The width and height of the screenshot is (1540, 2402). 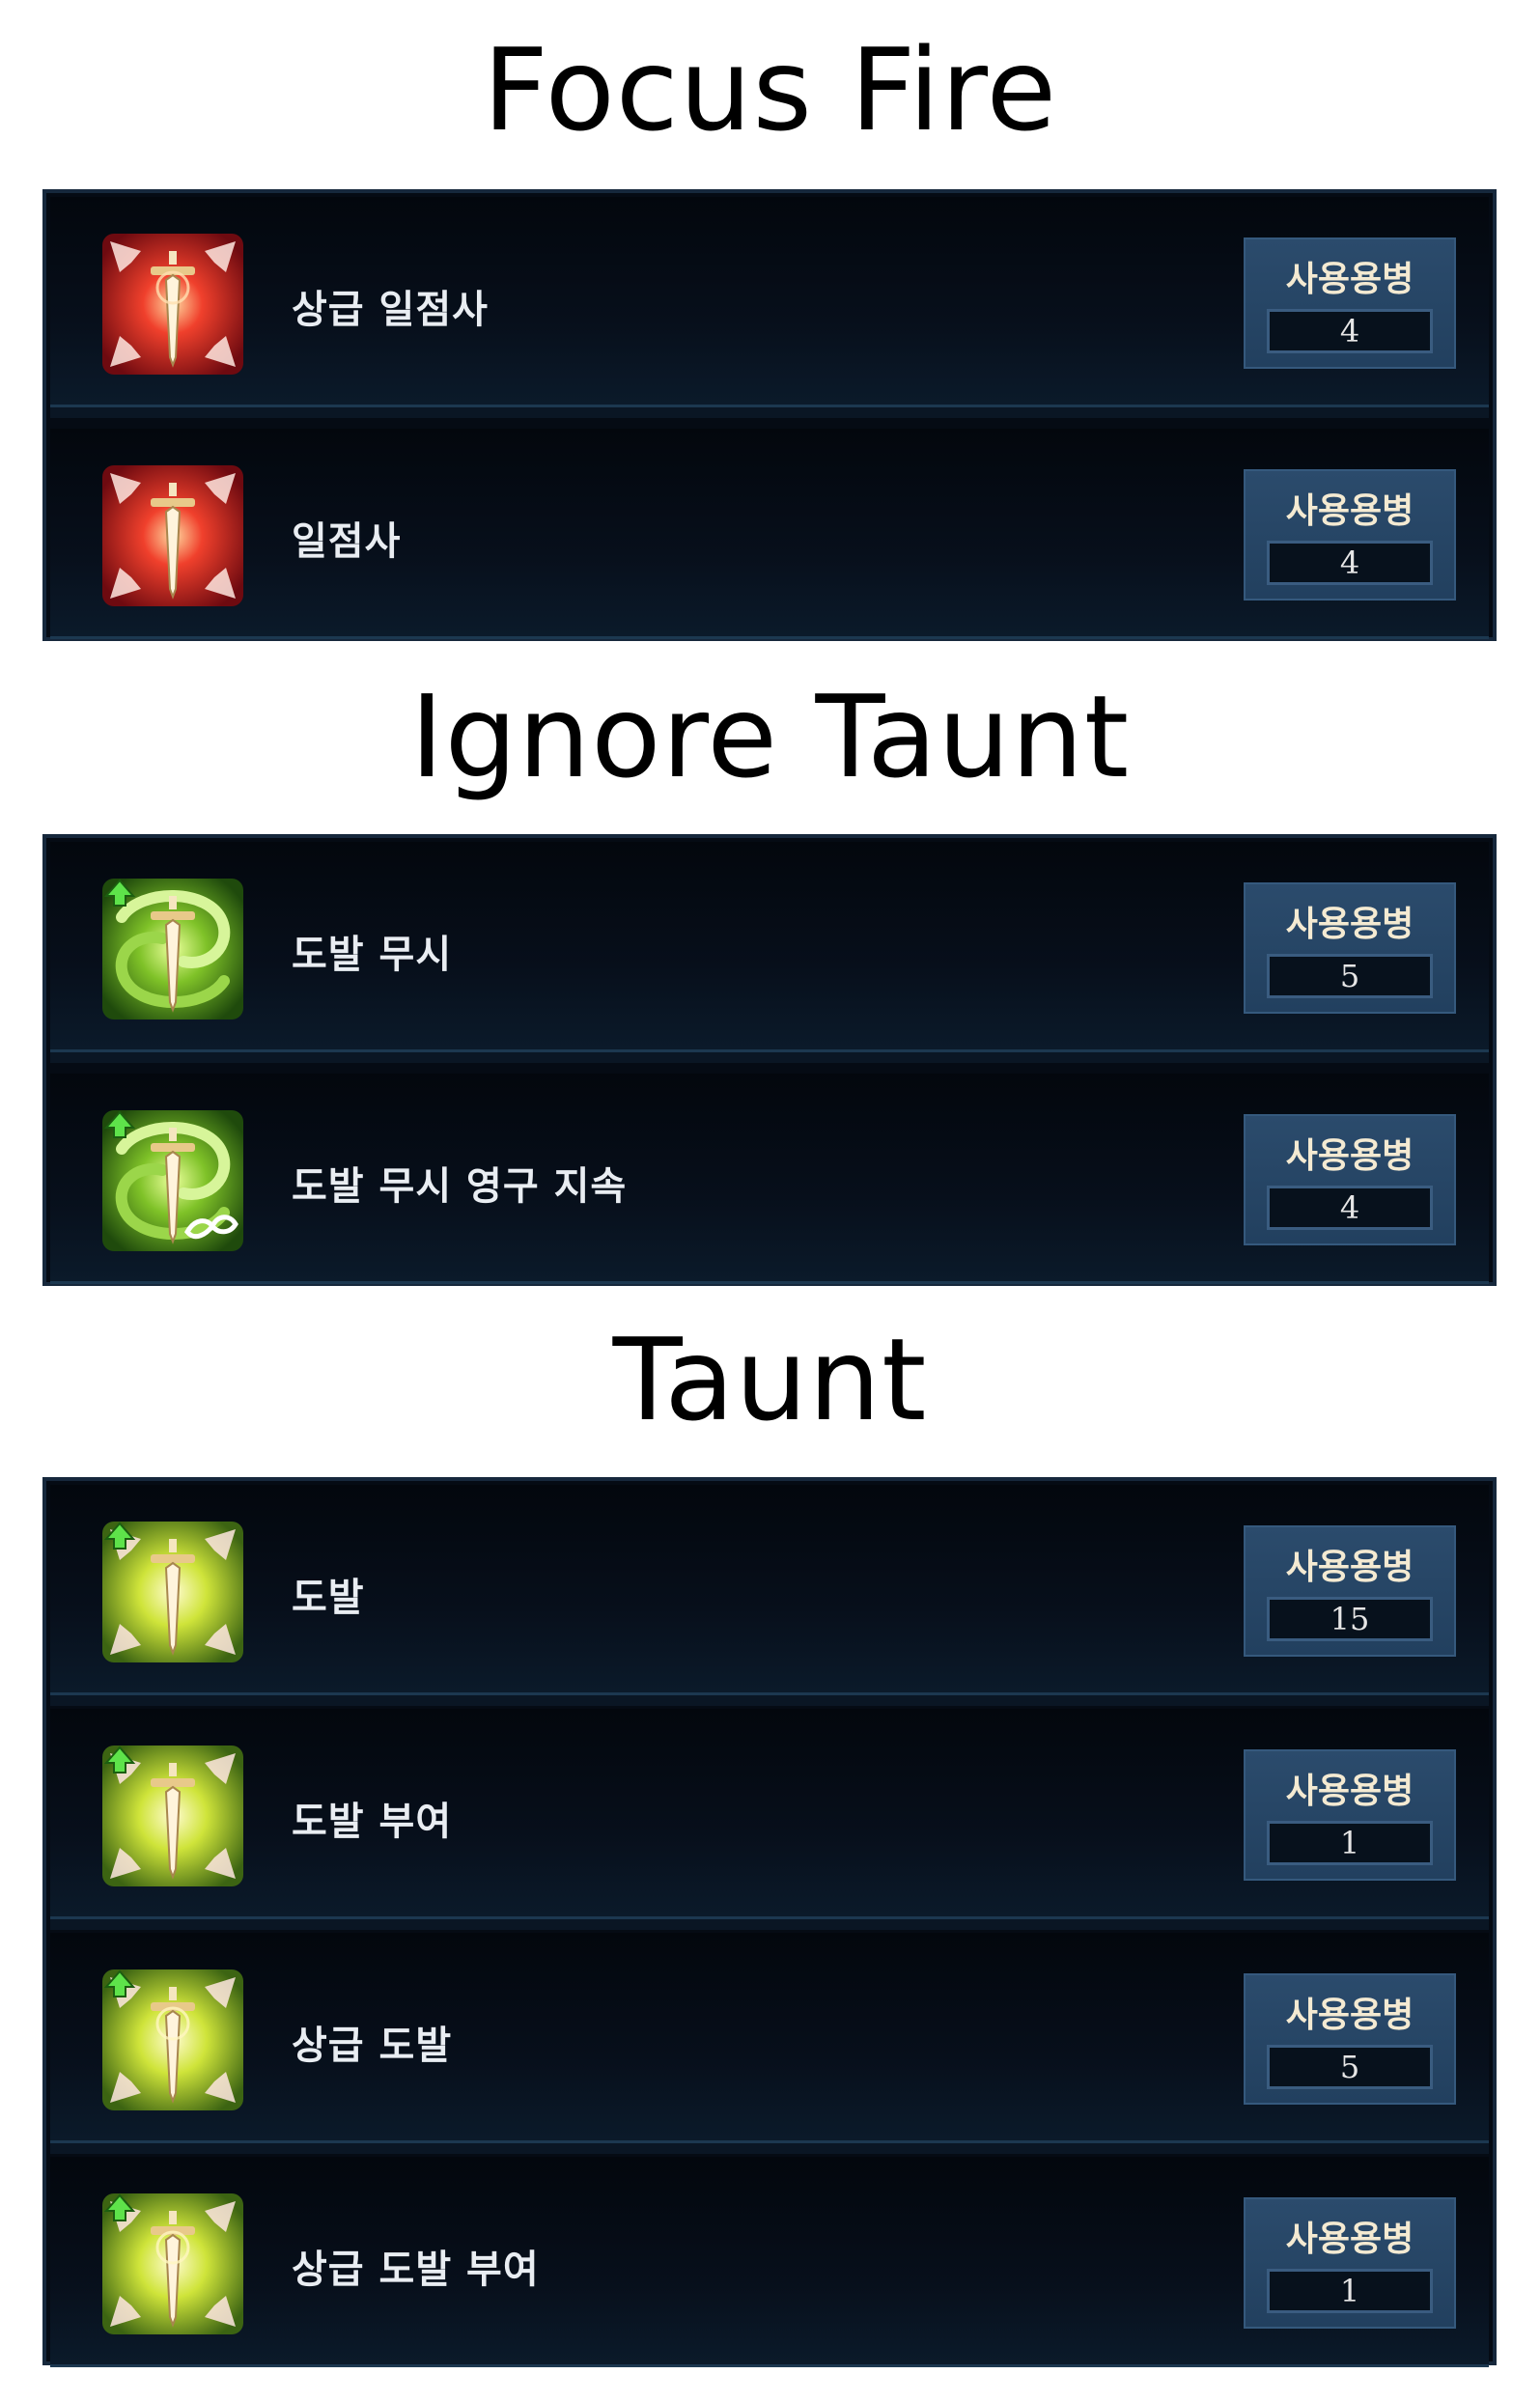 I want to click on skill-row: 도발 무시 사용용병 5, so click(x=770, y=952).